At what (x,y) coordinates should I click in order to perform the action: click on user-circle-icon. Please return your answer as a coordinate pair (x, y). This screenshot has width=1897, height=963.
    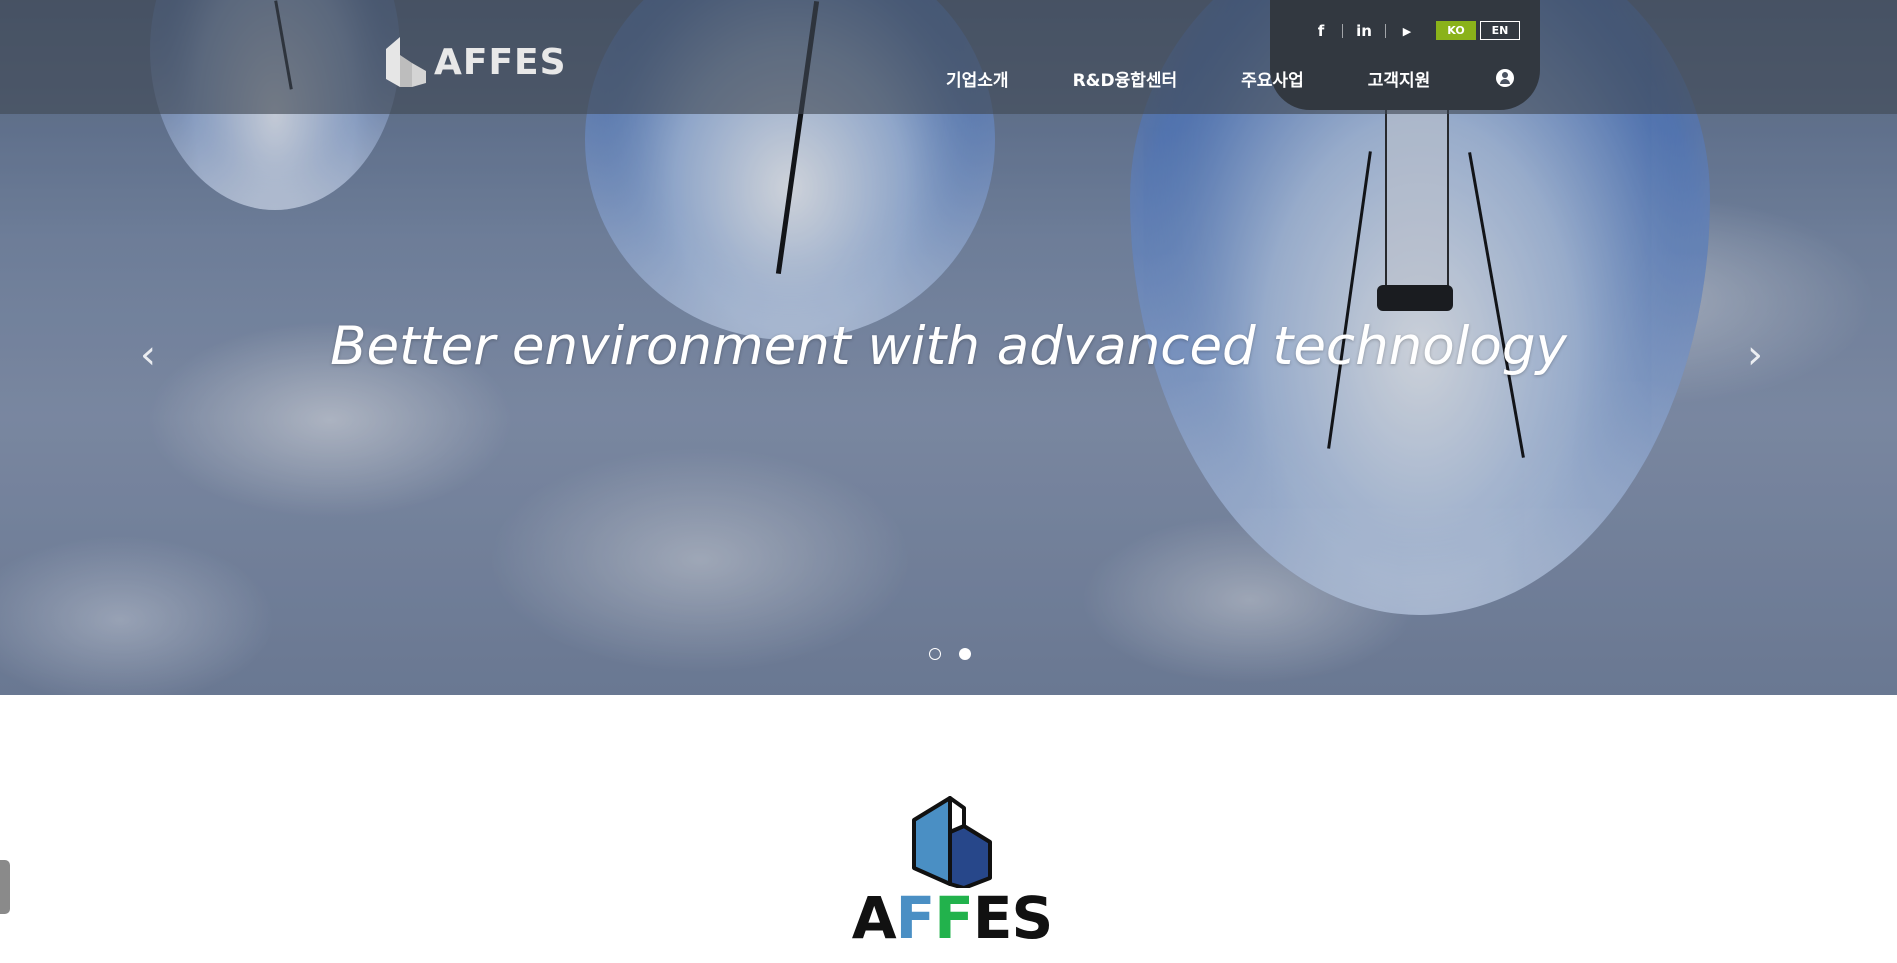
    Looking at the image, I should click on (1505, 78).